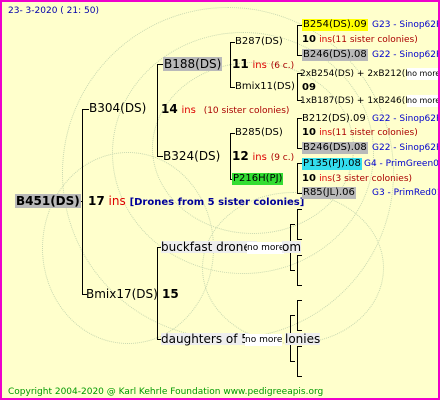 The width and height of the screenshot is (440, 400). Describe the element at coordinates (193, 64) in the screenshot. I see `sire-a-node: B188(DS)` at that location.